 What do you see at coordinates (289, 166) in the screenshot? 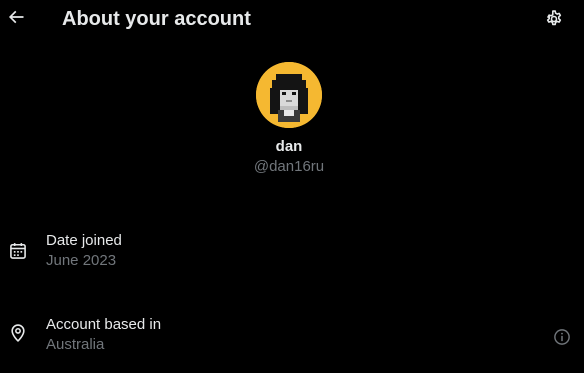
I see `username-handle: @dan16ru` at bounding box center [289, 166].